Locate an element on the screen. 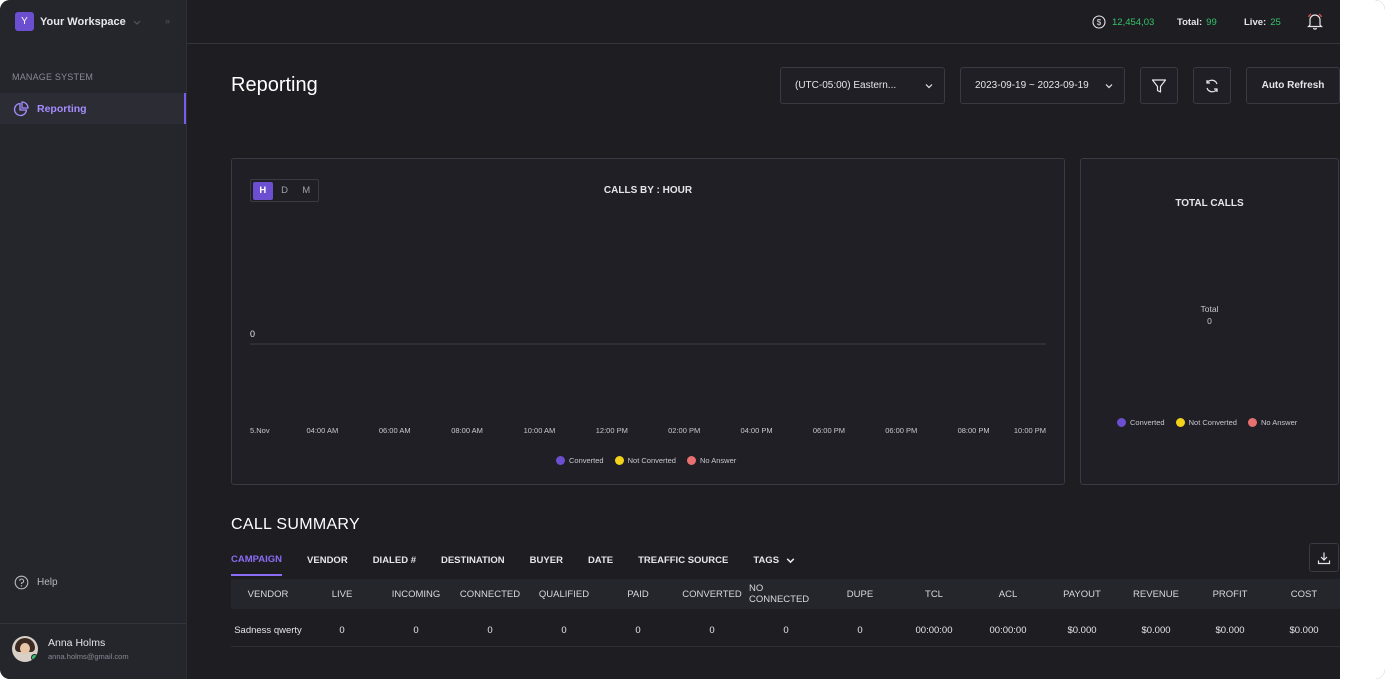 The image size is (1385, 679). x-tick-label: 06:00 PM is located at coordinates (901, 430).